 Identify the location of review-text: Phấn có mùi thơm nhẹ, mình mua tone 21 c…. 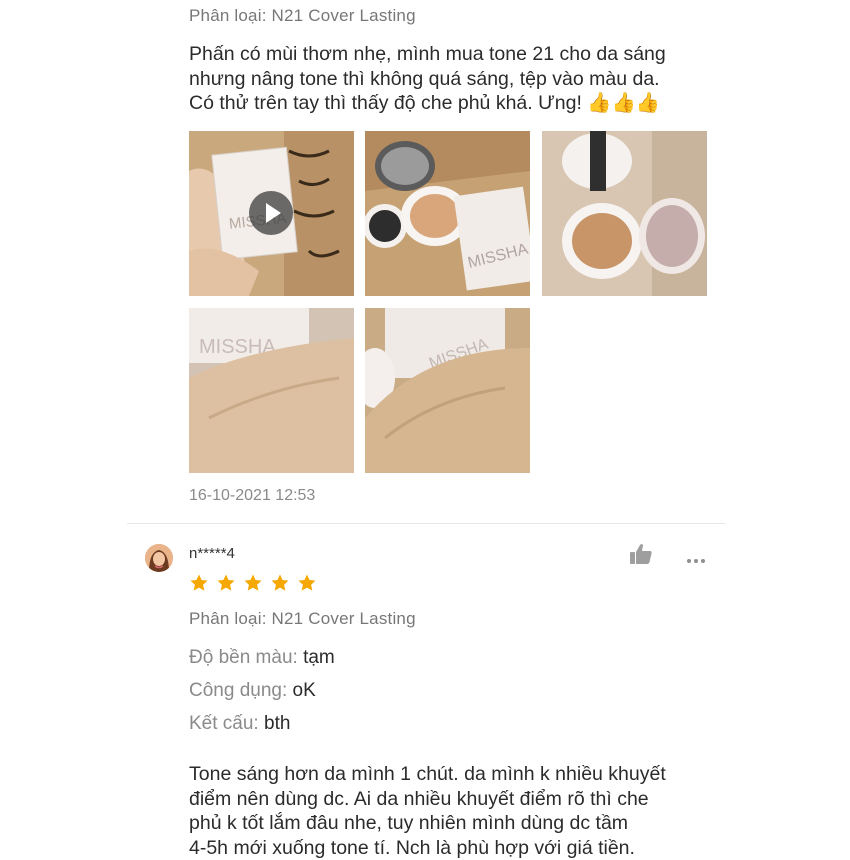
(469, 79).